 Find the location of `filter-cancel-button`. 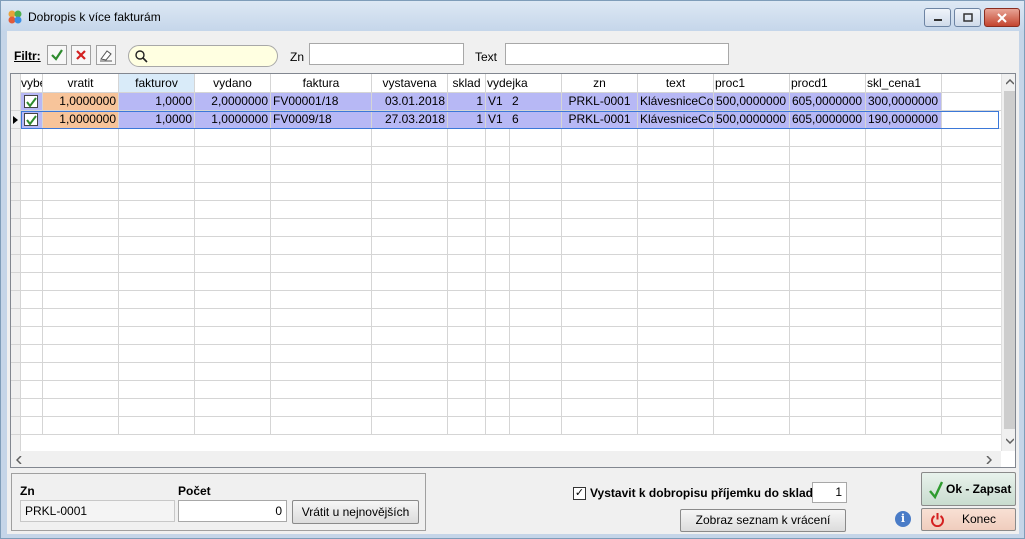

filter-cancel-button is located at coordinates (81, 55).